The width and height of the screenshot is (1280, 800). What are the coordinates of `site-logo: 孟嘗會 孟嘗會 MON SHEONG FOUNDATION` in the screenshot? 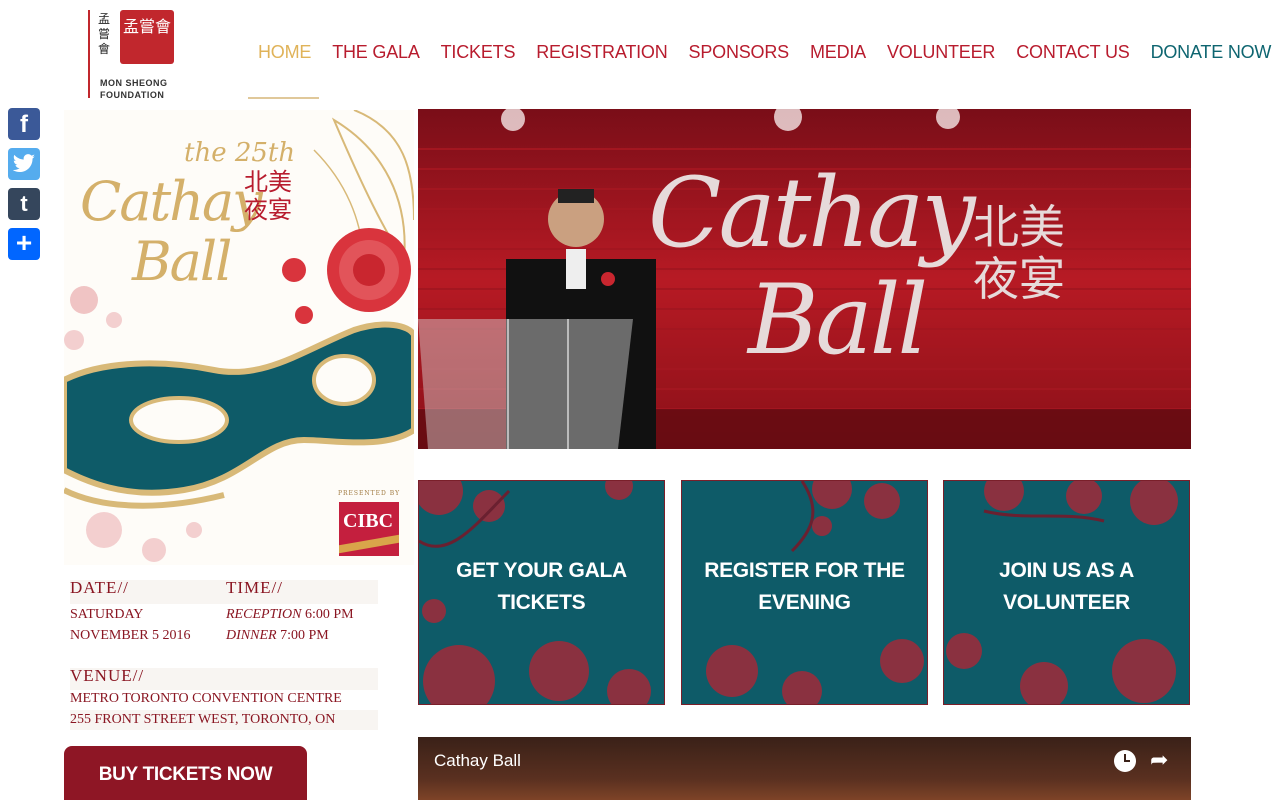 It's located at (133, 55).